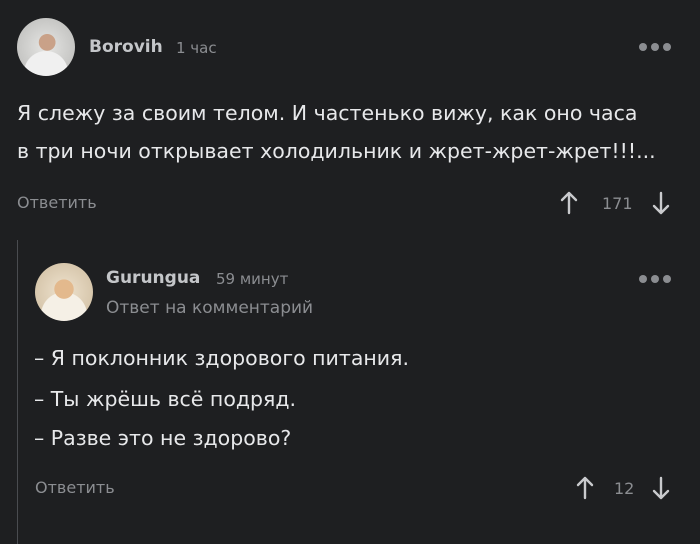 The image size is (700, 544). Describe the element at coordinates (221, 358) in the screenshot. I see `reply-text-line-1: – Я поклонник здорового питания.` at that location.